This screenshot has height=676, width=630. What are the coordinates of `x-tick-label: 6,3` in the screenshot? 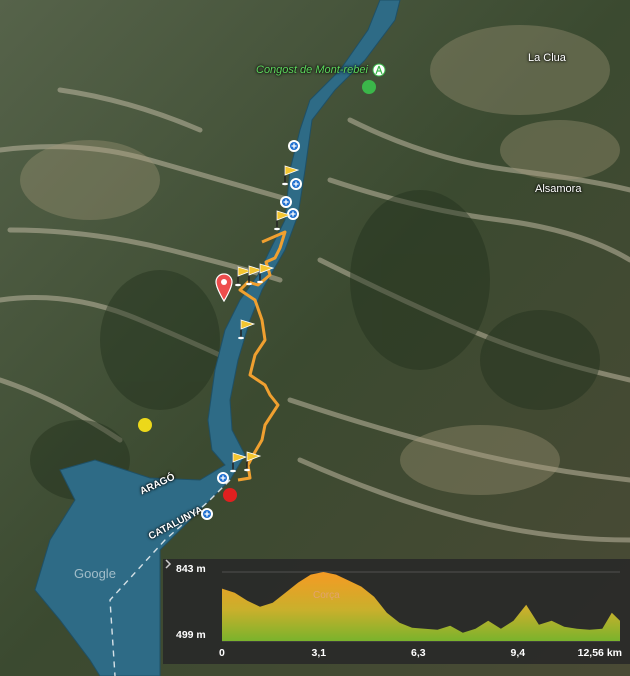 It's located at (418, 653).